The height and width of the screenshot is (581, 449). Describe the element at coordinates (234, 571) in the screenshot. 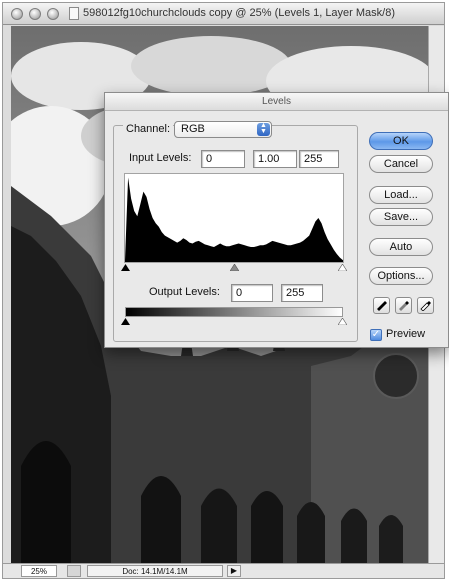

I see `status-menu-arrow-icon: ▶` at that location.